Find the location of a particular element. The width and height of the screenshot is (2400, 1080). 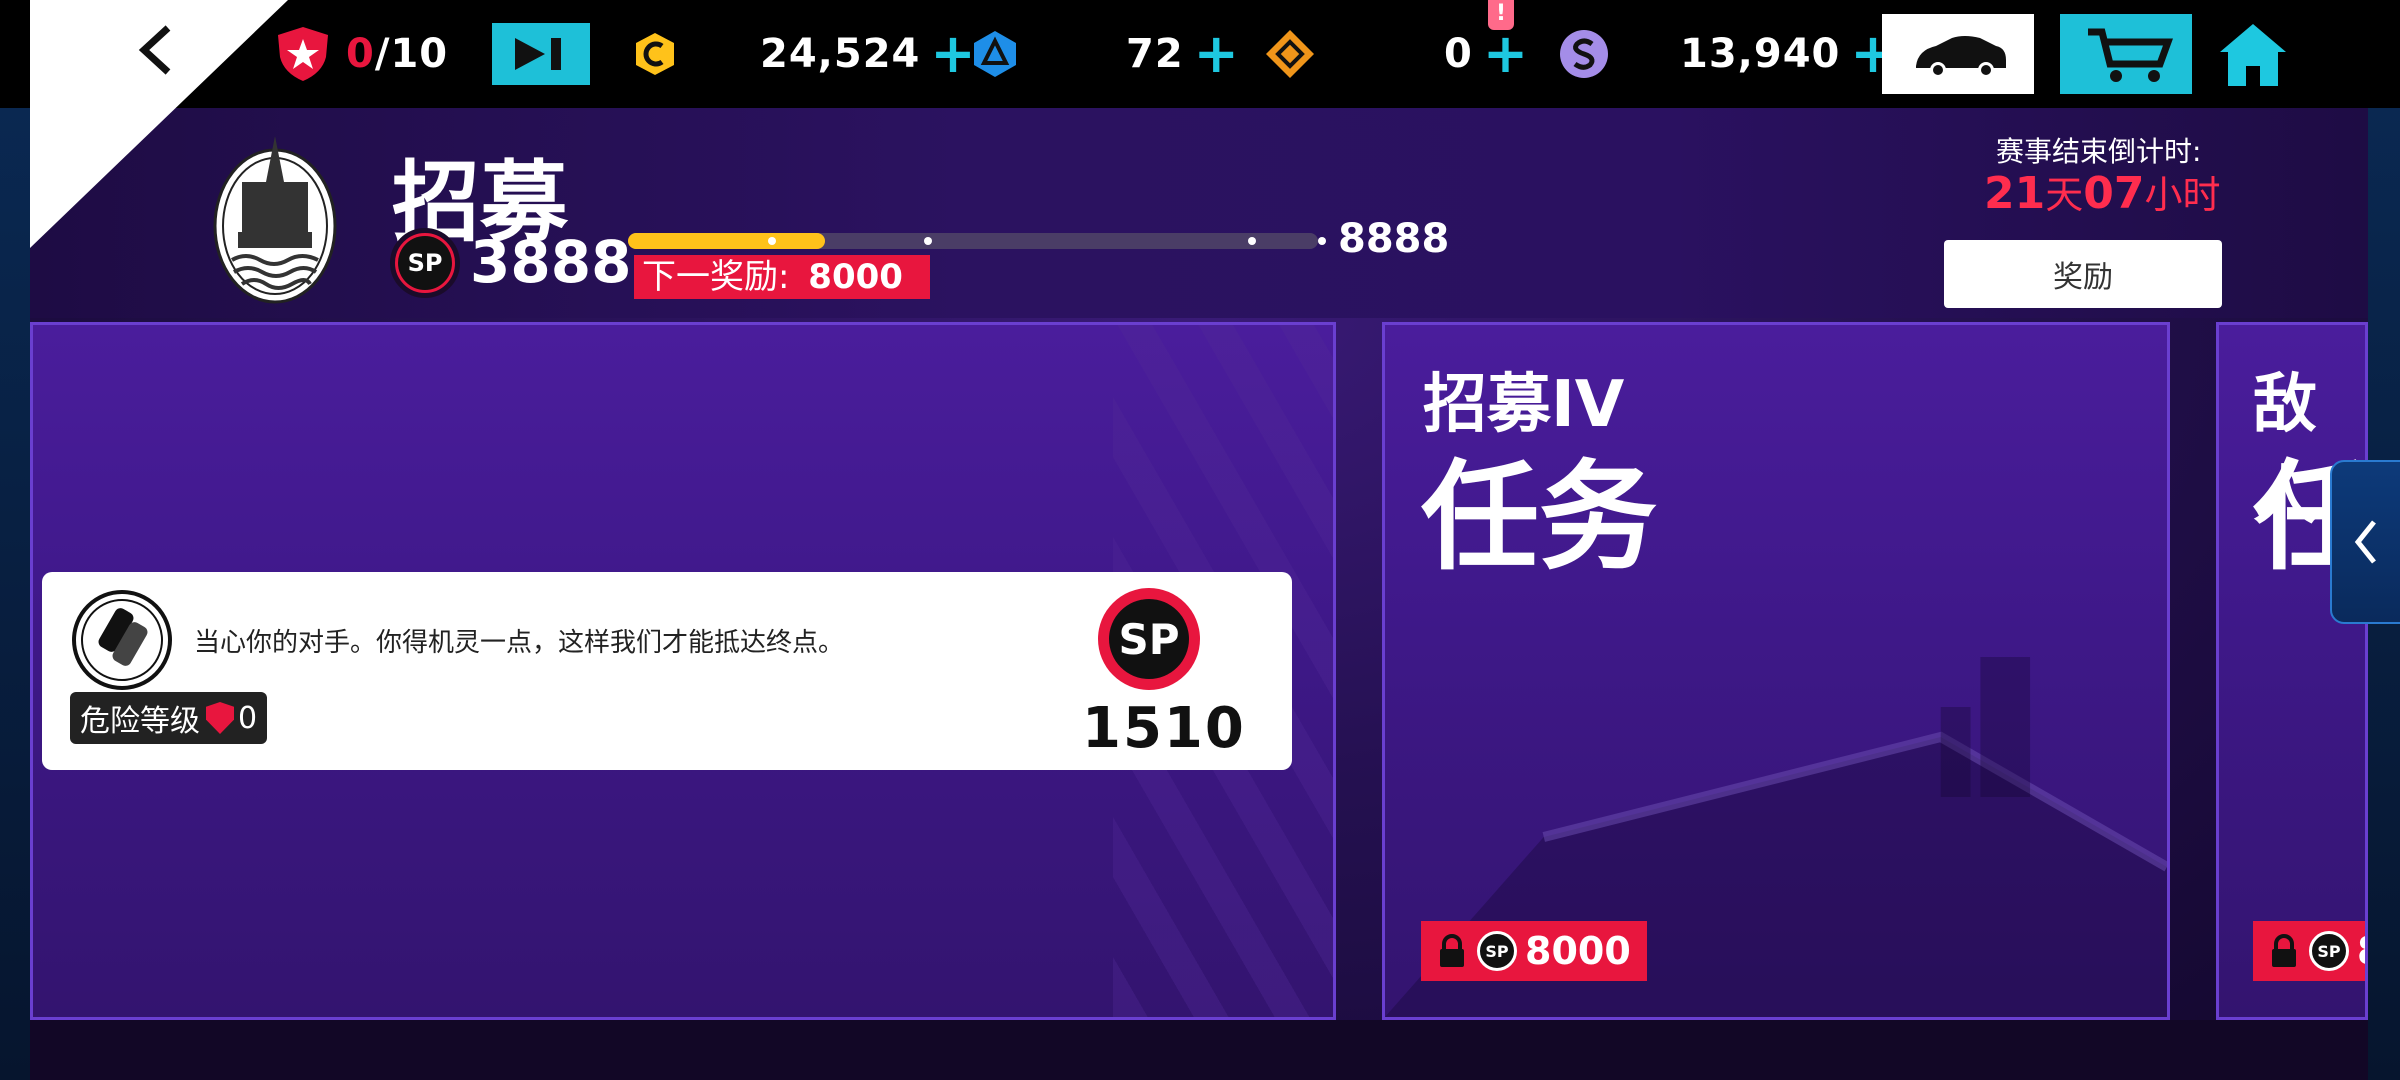

mission-card-next: 敌人 任 SP 8 is located at coordinates (2292, 671).